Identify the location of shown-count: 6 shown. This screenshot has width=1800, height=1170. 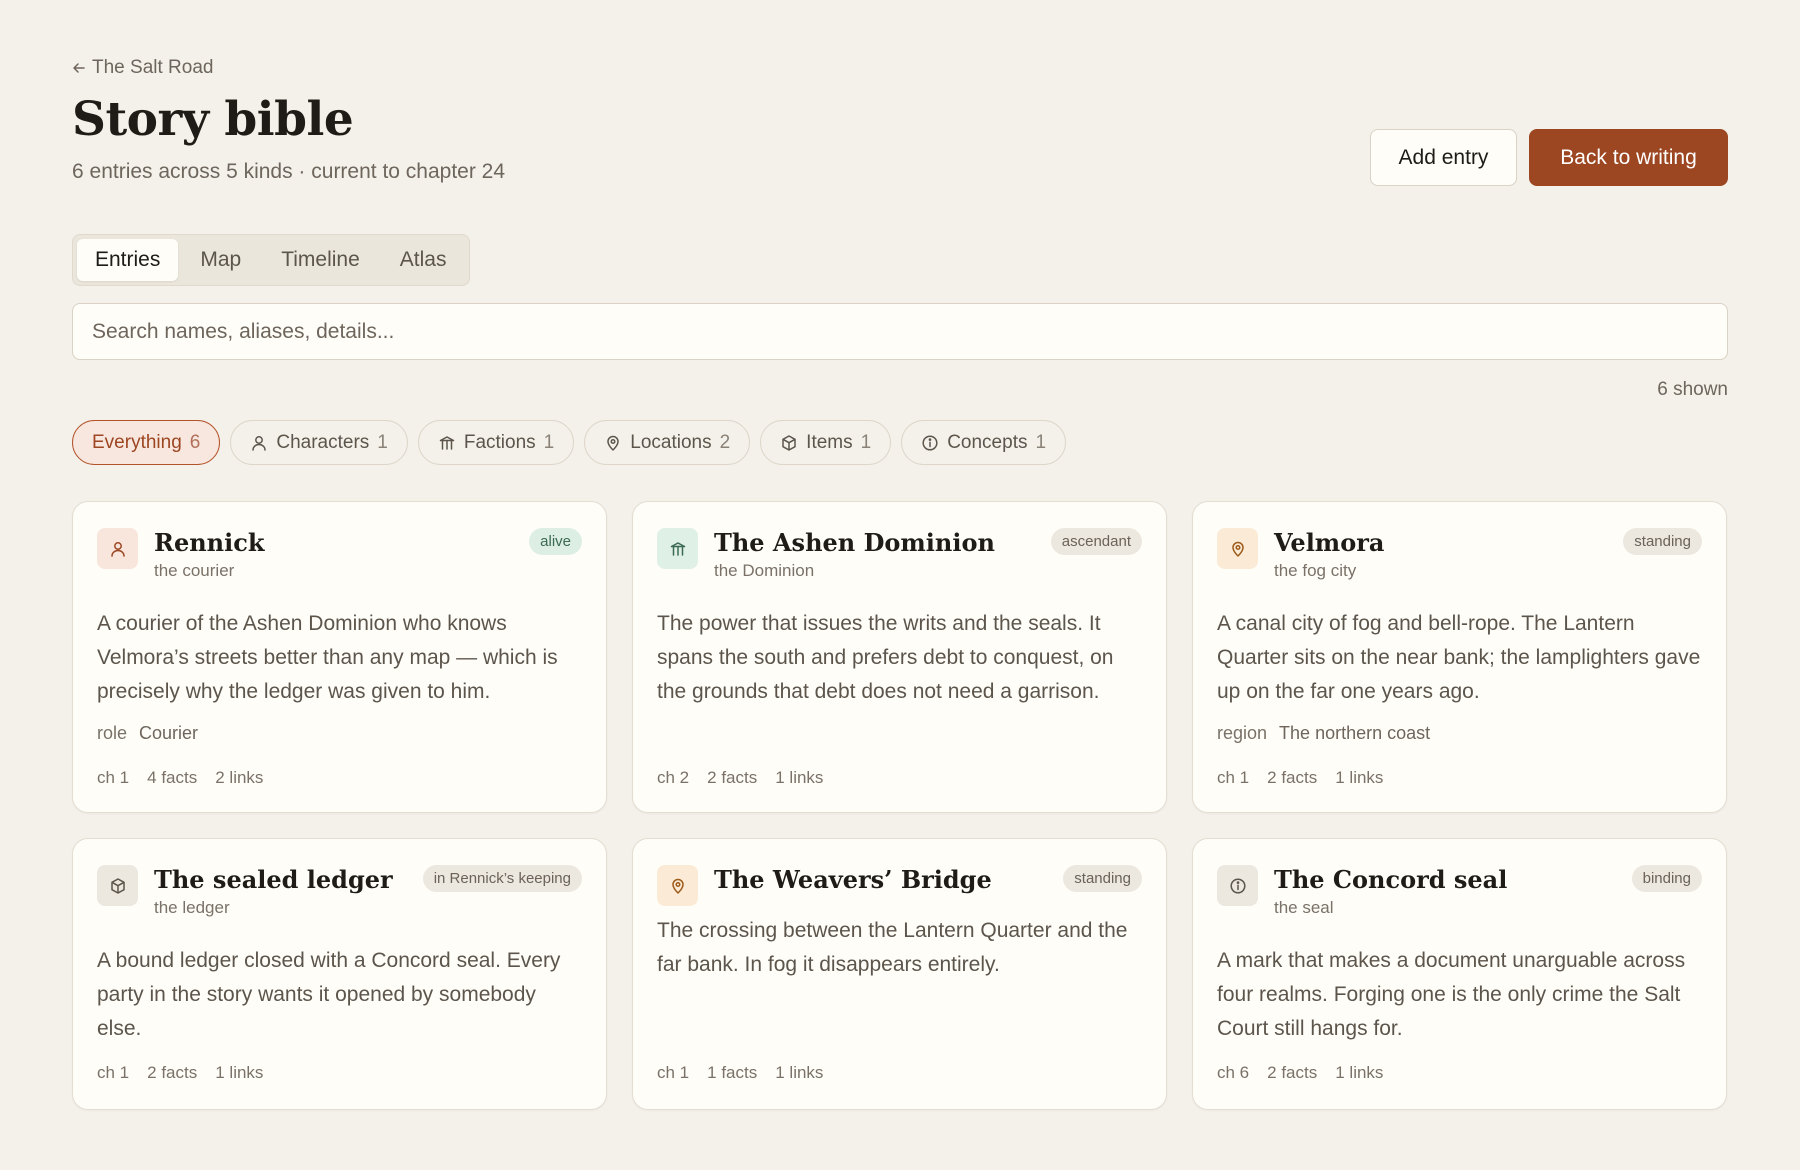
(1692, 389).